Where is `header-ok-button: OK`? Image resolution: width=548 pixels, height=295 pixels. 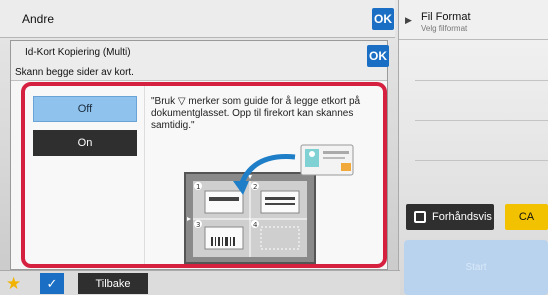 header-ok-button: OK is located at coordinates (383, 19).